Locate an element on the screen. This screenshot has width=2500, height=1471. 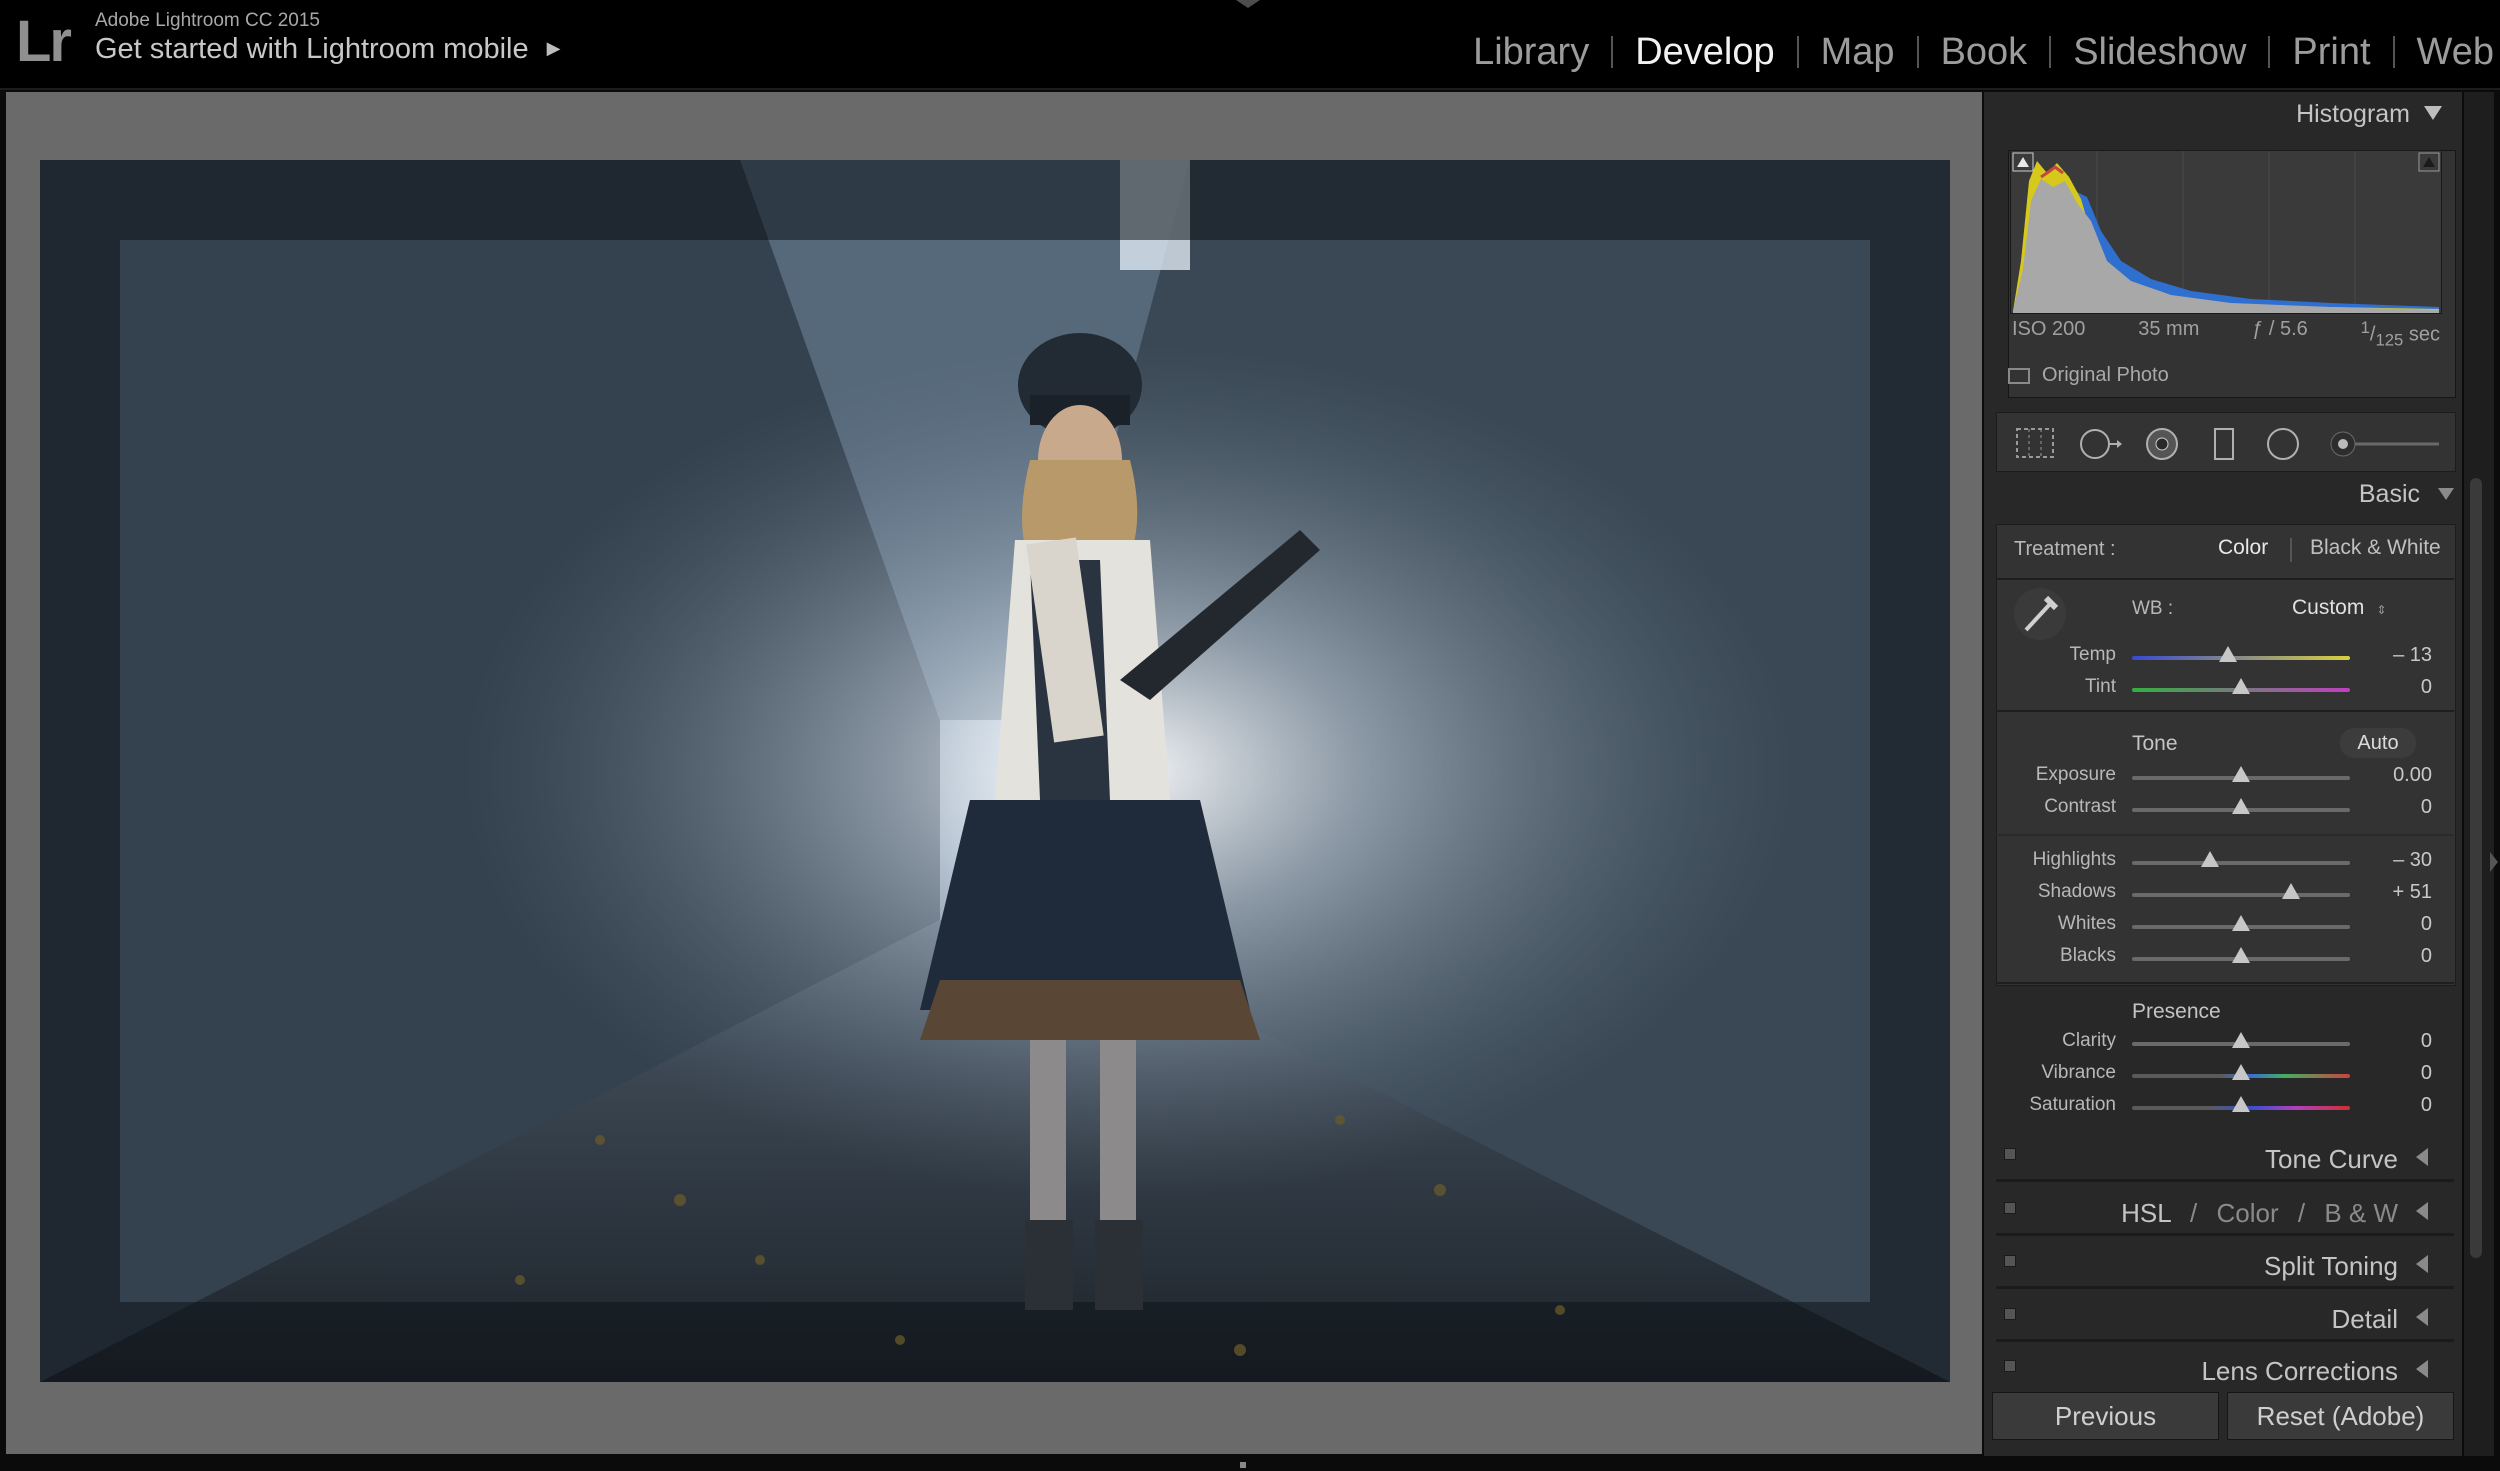
highlights-slider-thumb is located at coordinates (2210, 859).